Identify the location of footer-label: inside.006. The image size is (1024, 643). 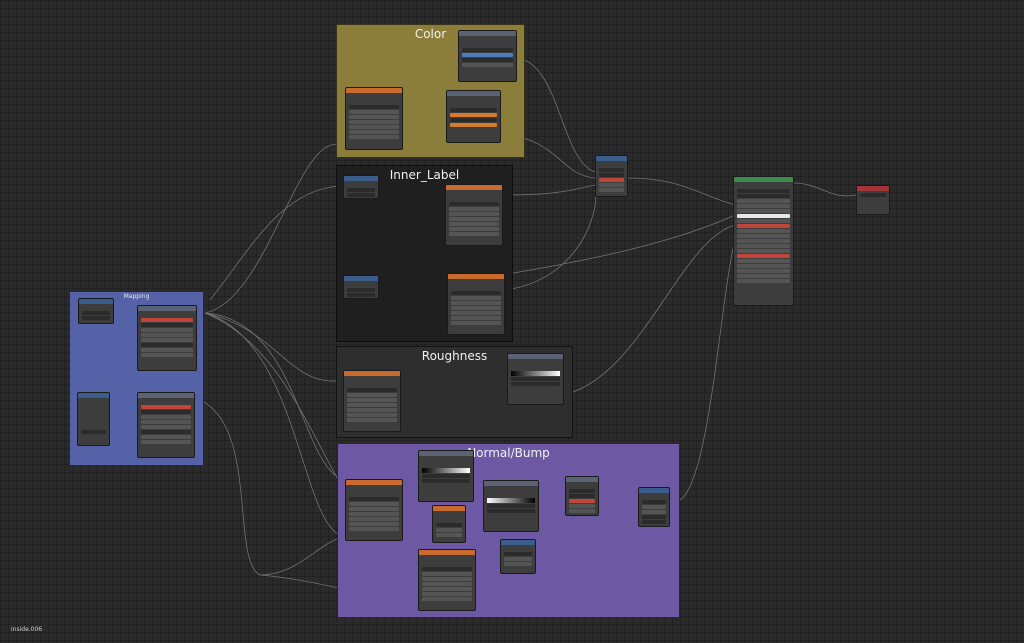
(27, 629).